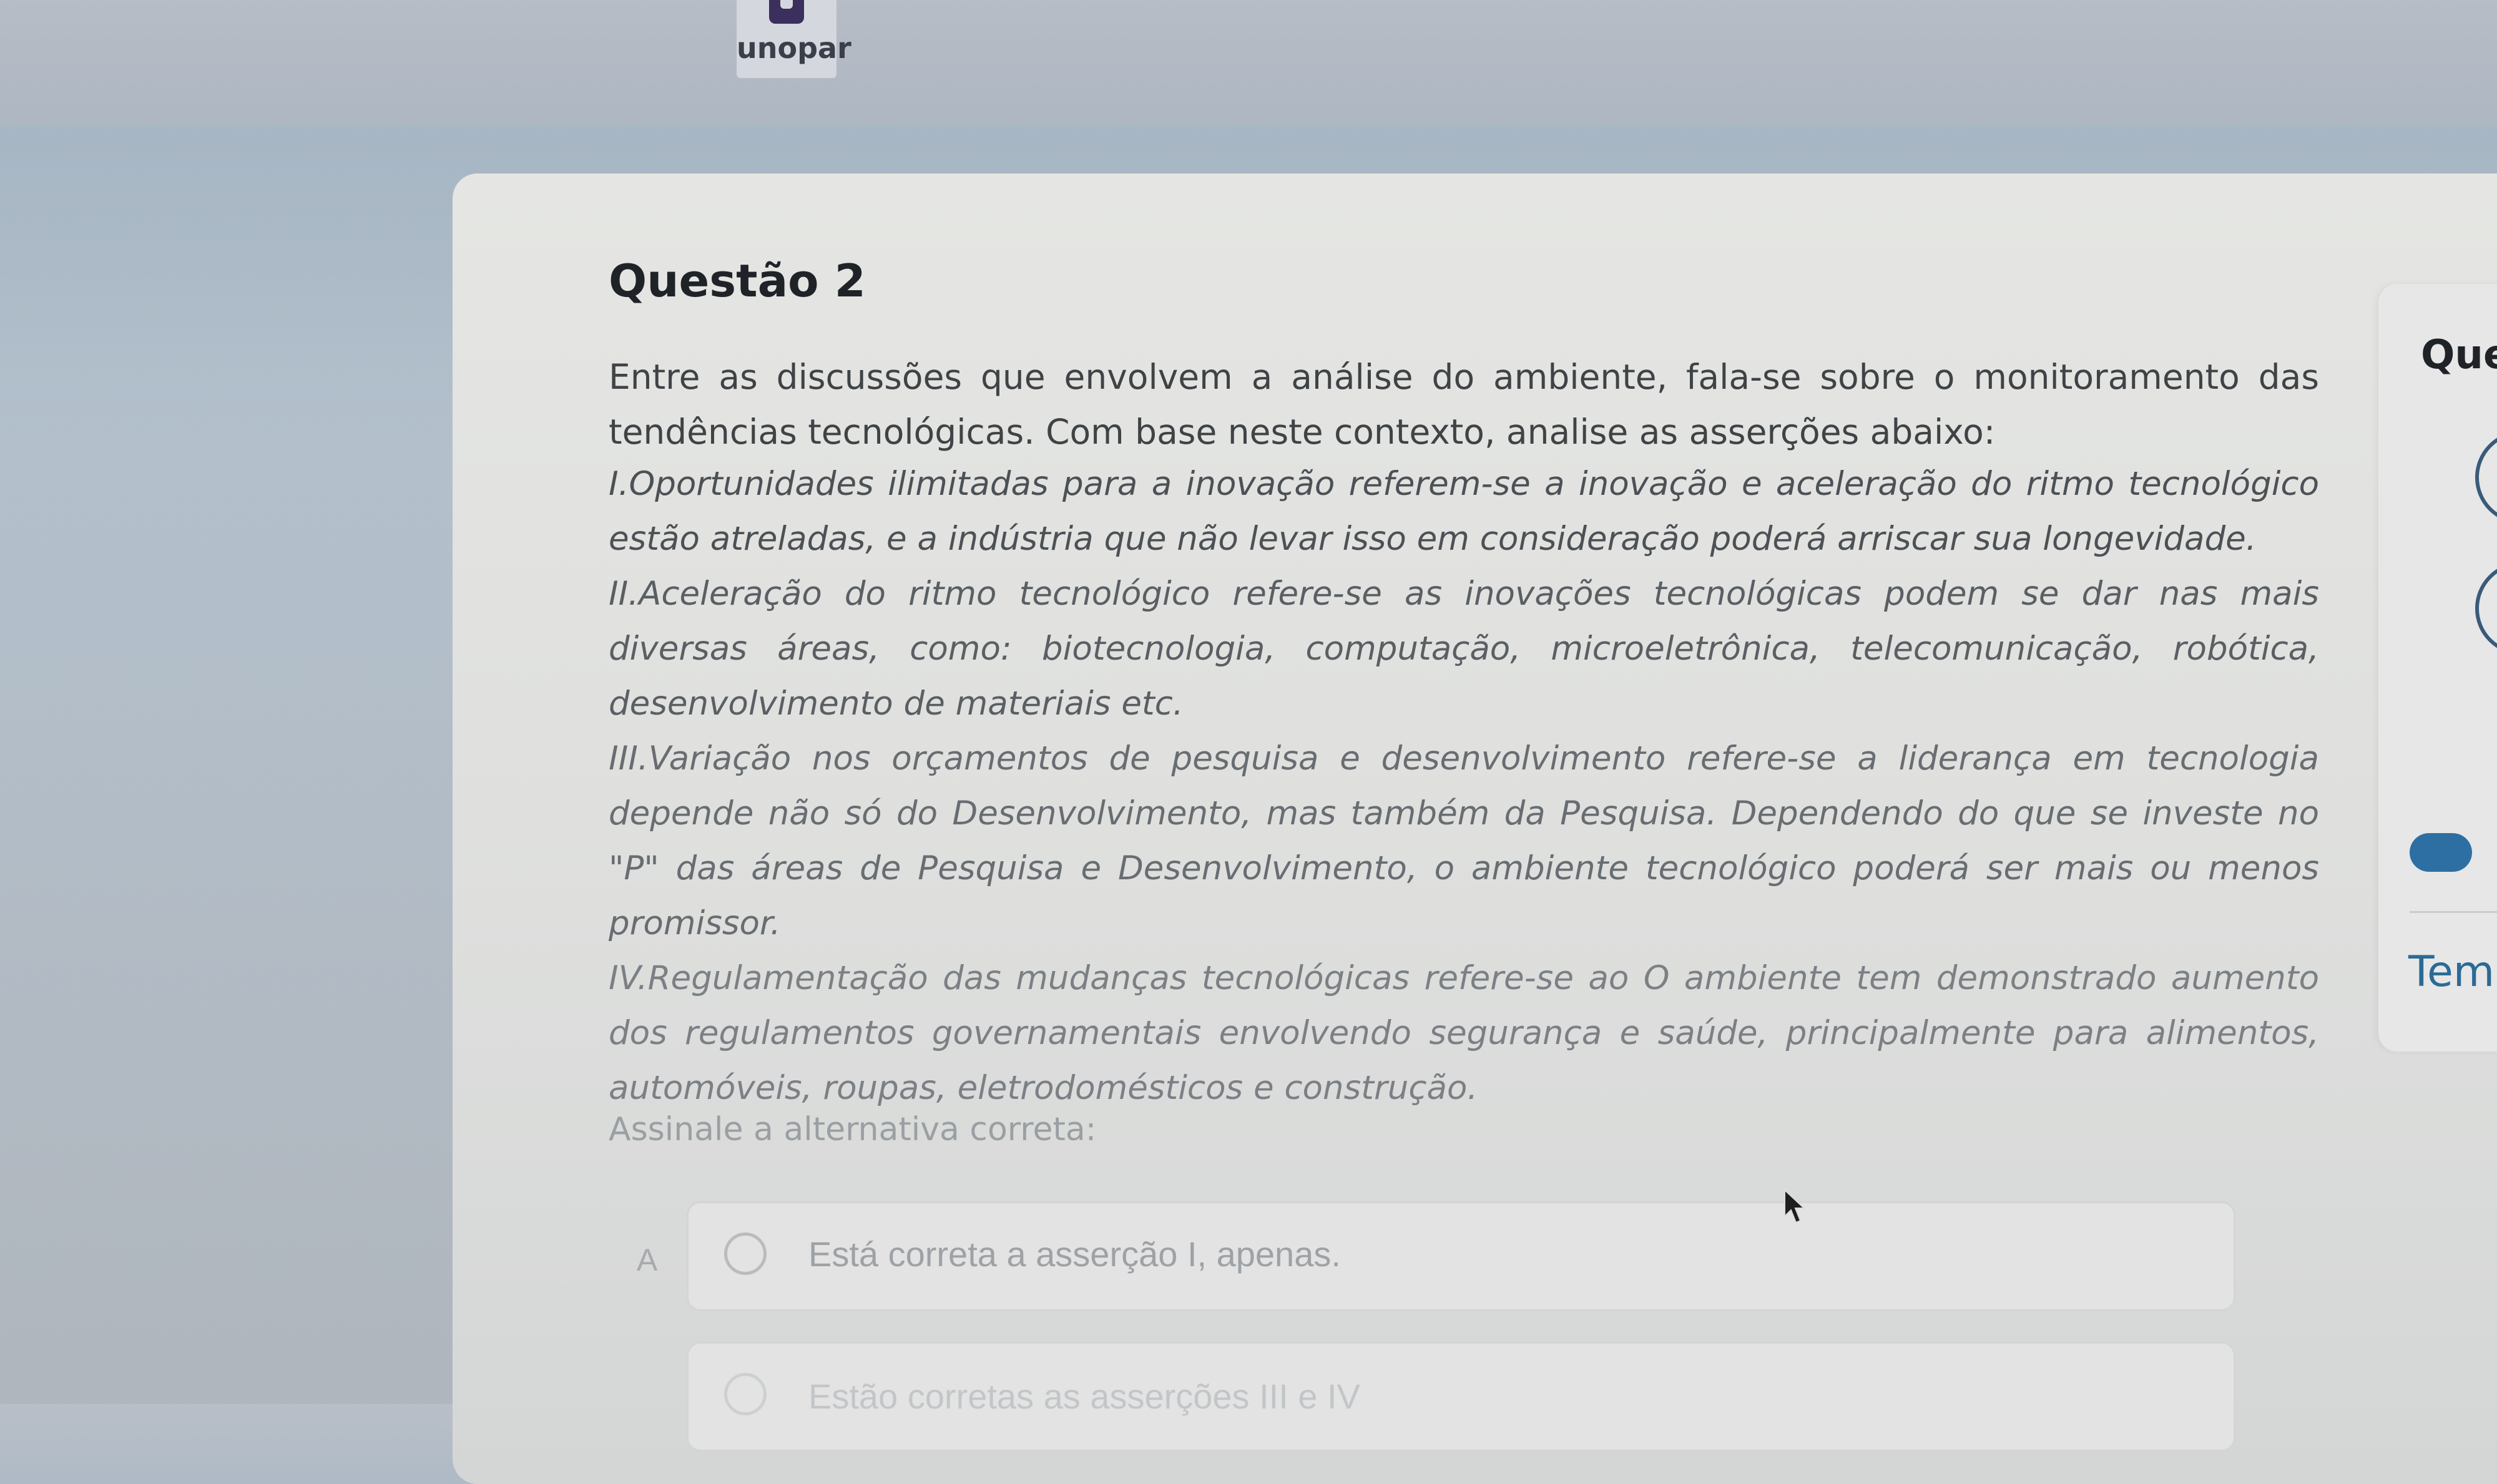 This screenshot has height=1484, width=2497. What do you see at coordinates (1074, 1254) in the screenshot?
I see `option-a-text: Está correta a asserção I, apenas.` at bounding box center [1074, 1254].